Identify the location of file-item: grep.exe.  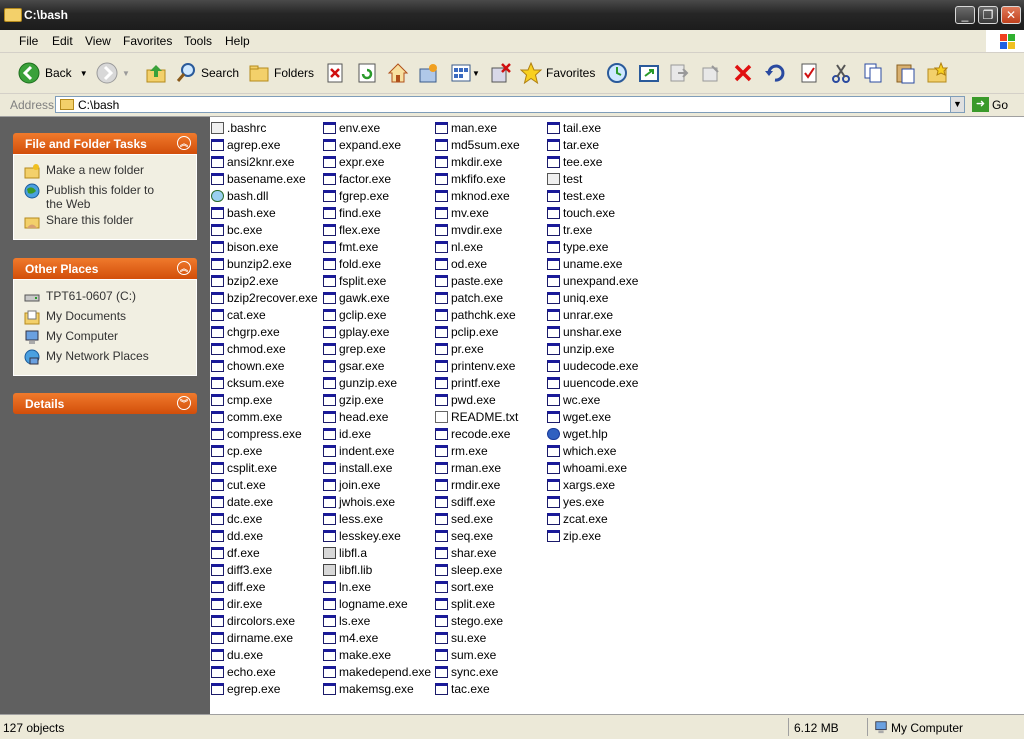
(377, 348).